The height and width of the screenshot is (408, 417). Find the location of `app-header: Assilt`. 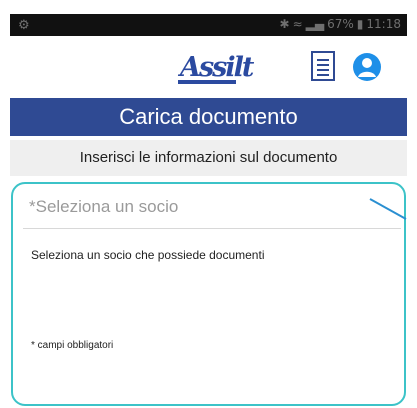

app-header: Assilt is located at coordinates (208, 67).